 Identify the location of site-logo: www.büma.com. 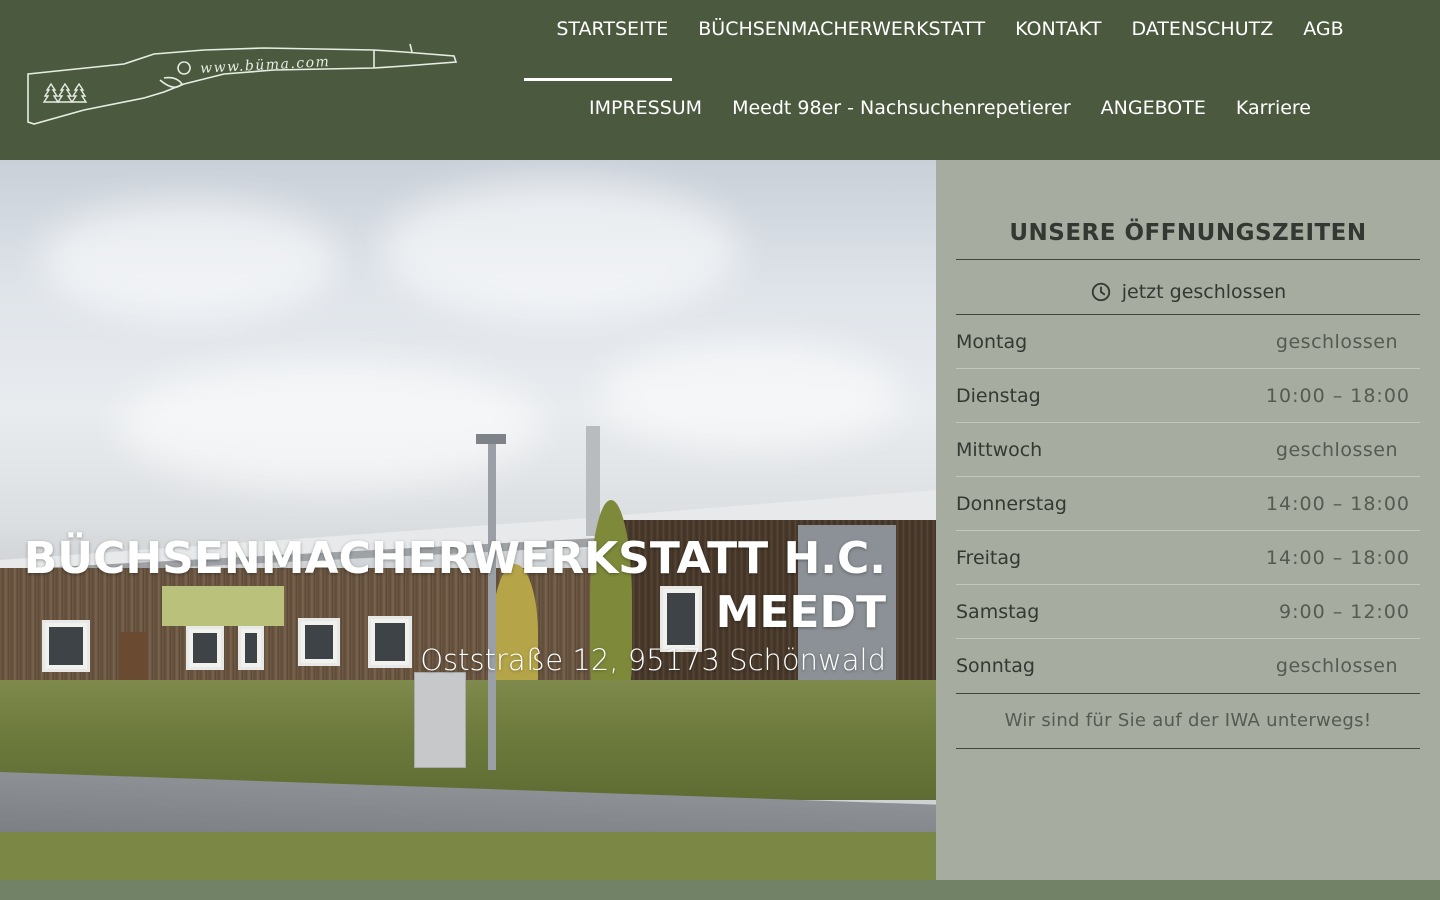
(242, 85).